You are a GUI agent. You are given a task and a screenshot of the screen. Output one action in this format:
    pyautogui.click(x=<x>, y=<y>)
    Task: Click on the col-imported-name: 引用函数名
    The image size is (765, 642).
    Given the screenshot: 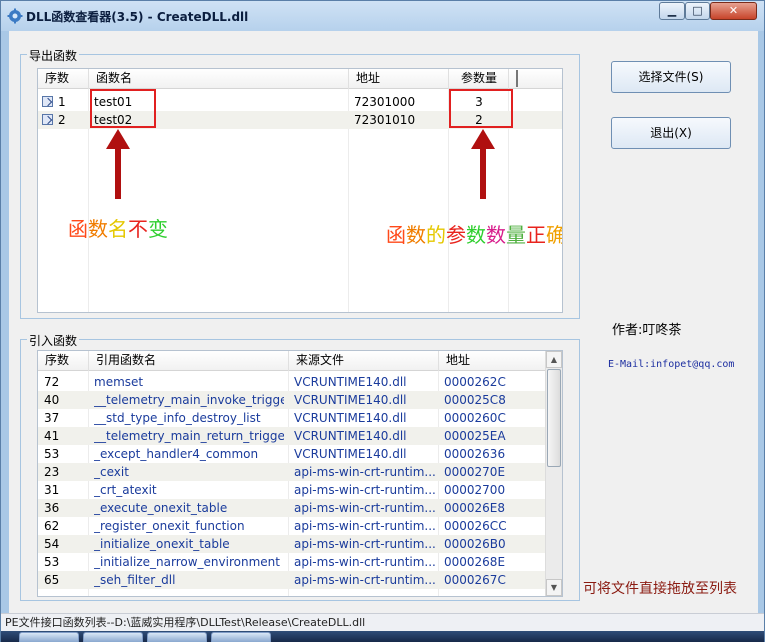 What is the action you would take?
    pyautogui.click(x=189, y=361)
    